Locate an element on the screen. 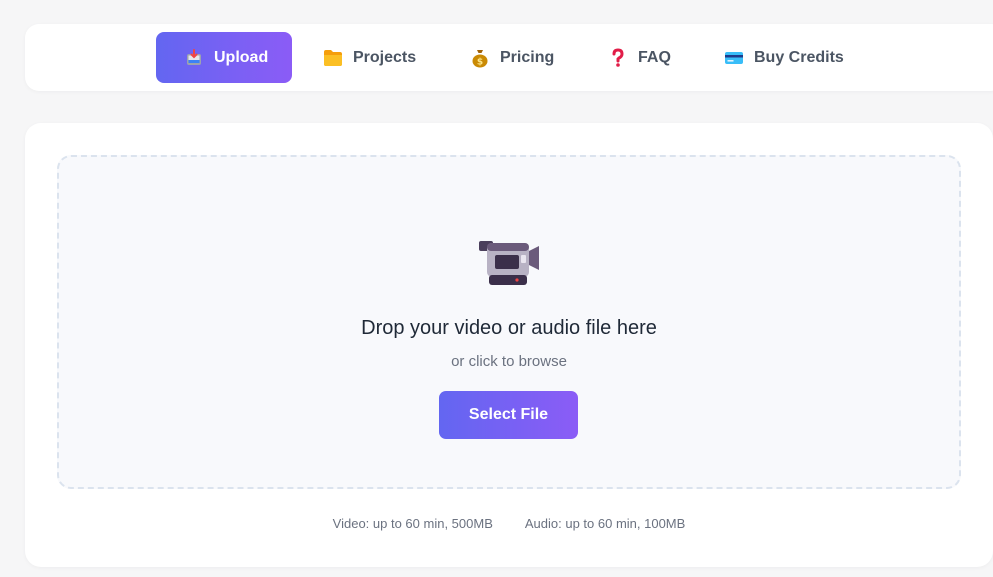  nav-upload-label: Upload is located at coordinates (241, 57).